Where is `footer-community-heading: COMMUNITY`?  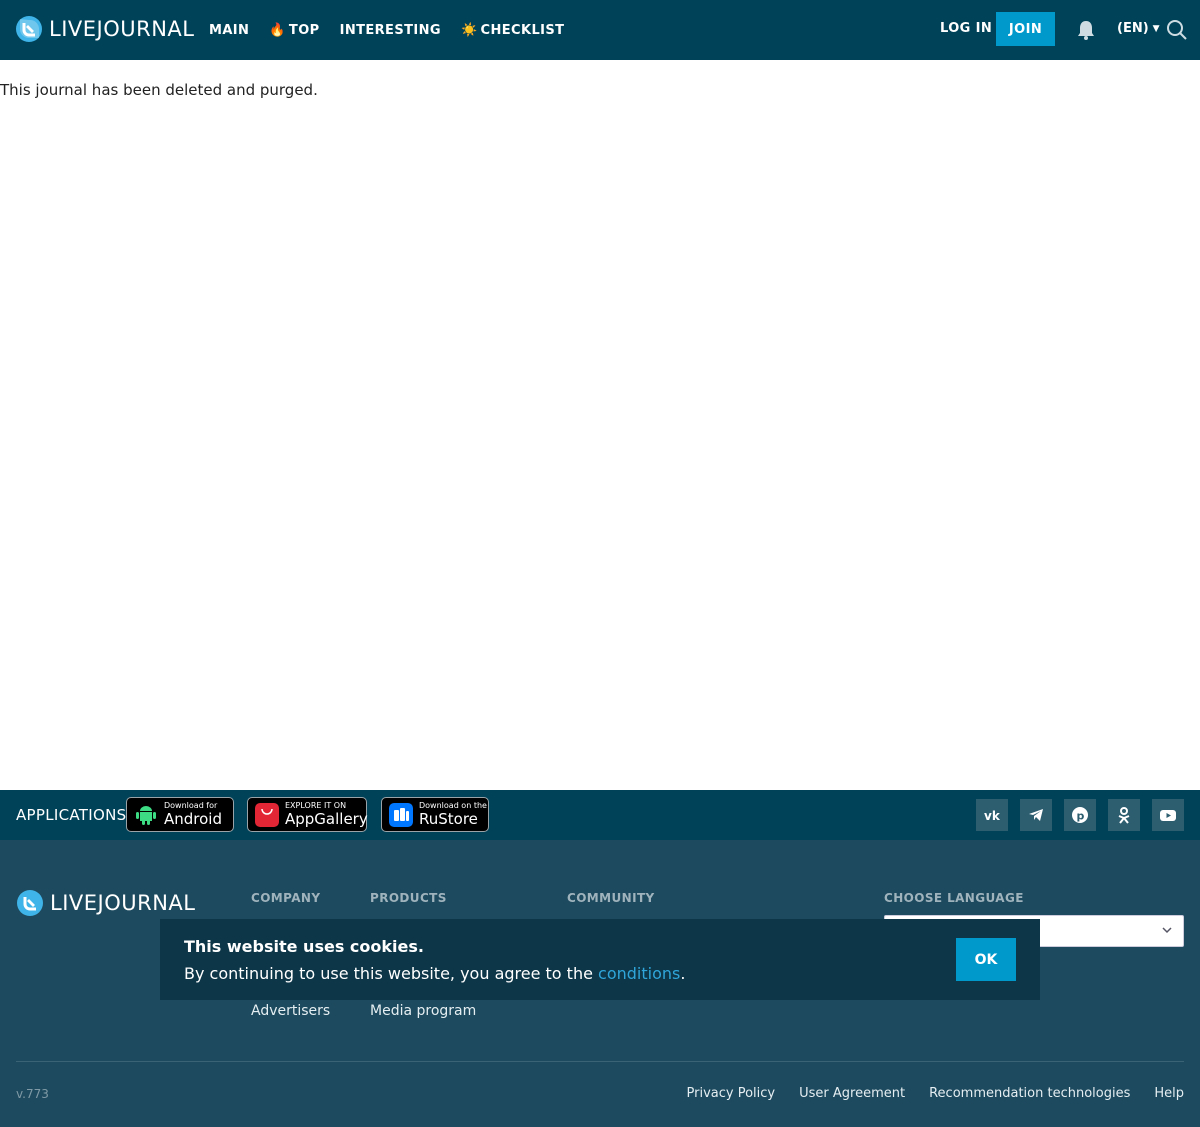
footer-community-heading: COMMUNITY is located at coordinates (611, 898).